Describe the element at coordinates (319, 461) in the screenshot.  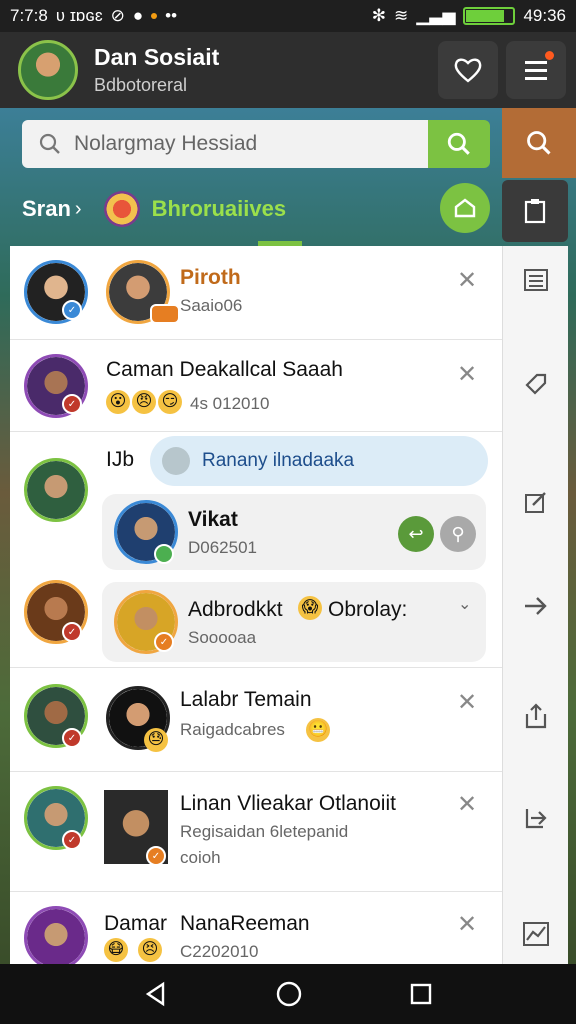
I see `message-bubble: Ranany ilnadaaka` at that location.